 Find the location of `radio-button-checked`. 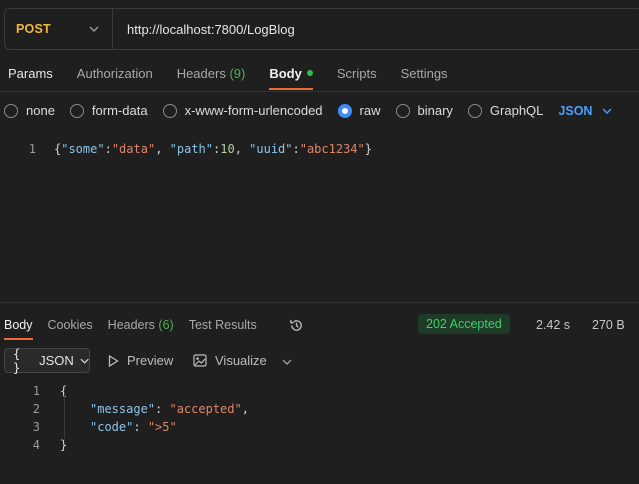

radio-button-checked is located at coordinates (344, 110).